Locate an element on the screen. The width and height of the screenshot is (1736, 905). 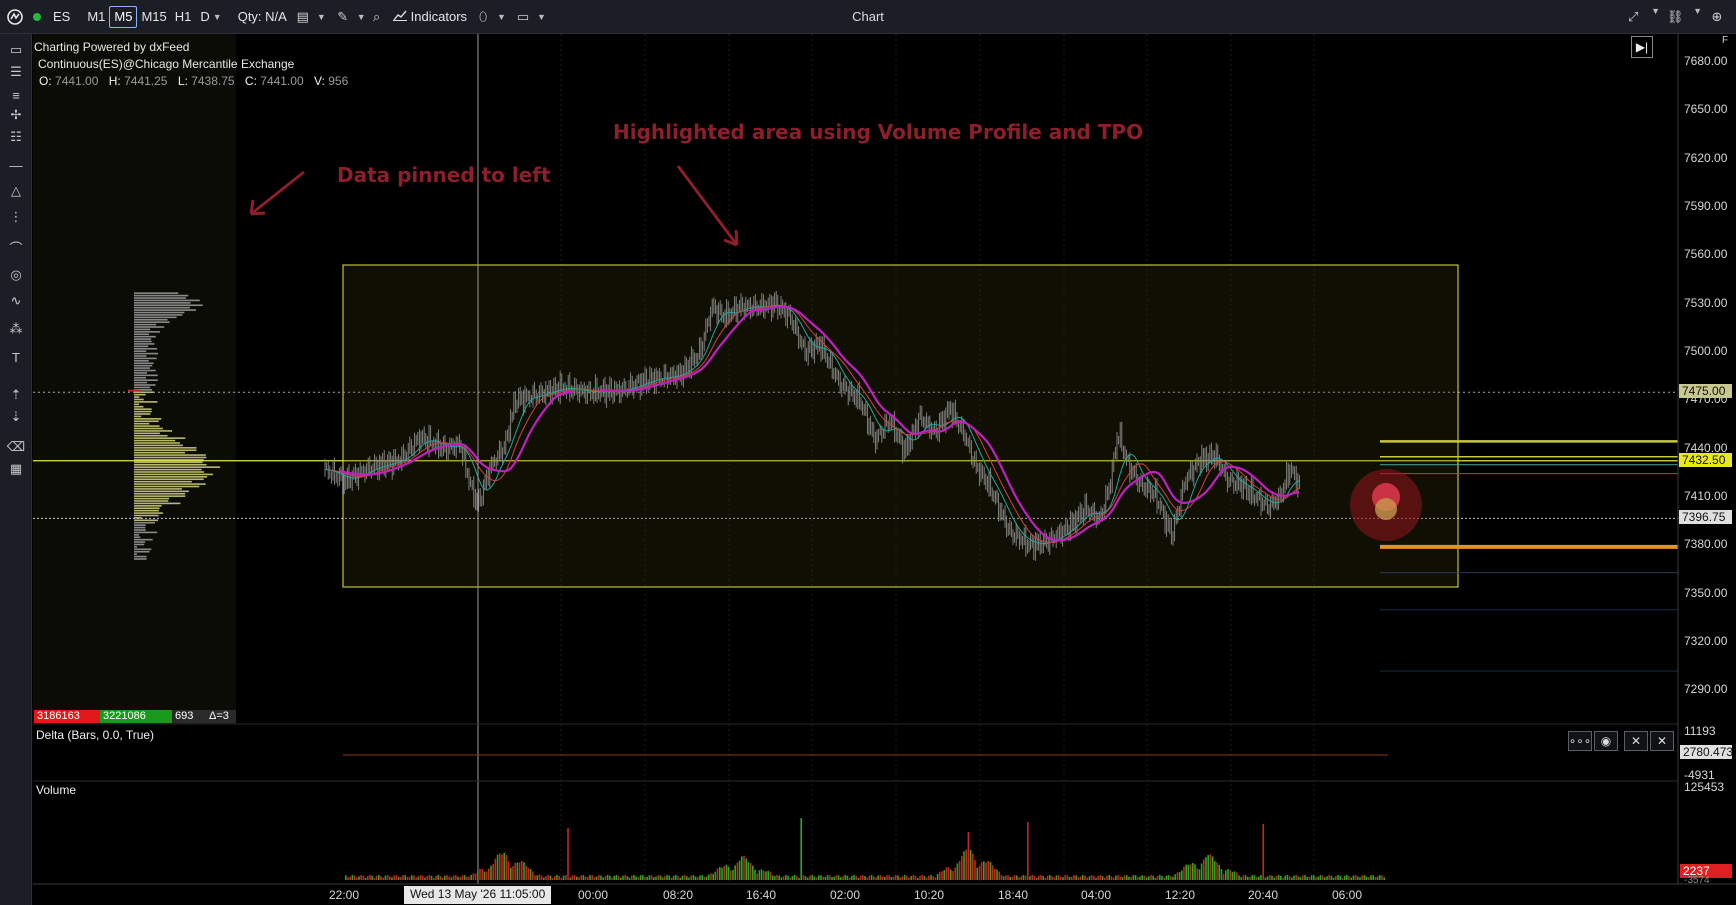
pattern-tool-icon: ⁂ is located at coordinates (16, 329).